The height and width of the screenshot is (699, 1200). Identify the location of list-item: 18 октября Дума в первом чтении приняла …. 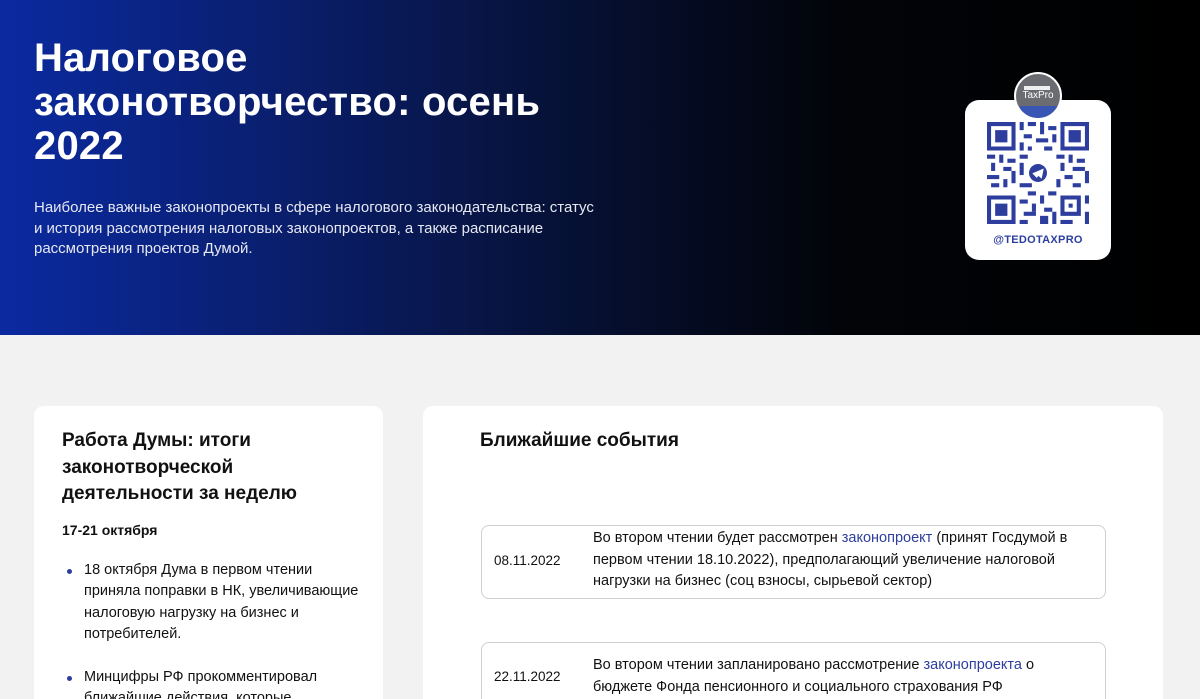
(212, 602).